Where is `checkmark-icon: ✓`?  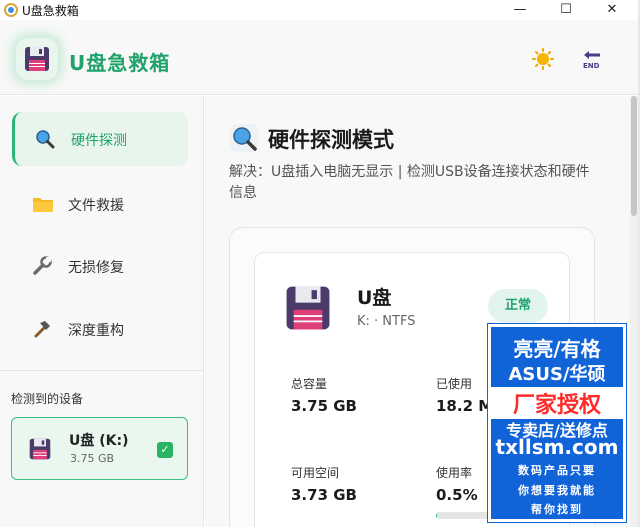 checkmark-icon: ✓ is located at coordinates (165, 450).